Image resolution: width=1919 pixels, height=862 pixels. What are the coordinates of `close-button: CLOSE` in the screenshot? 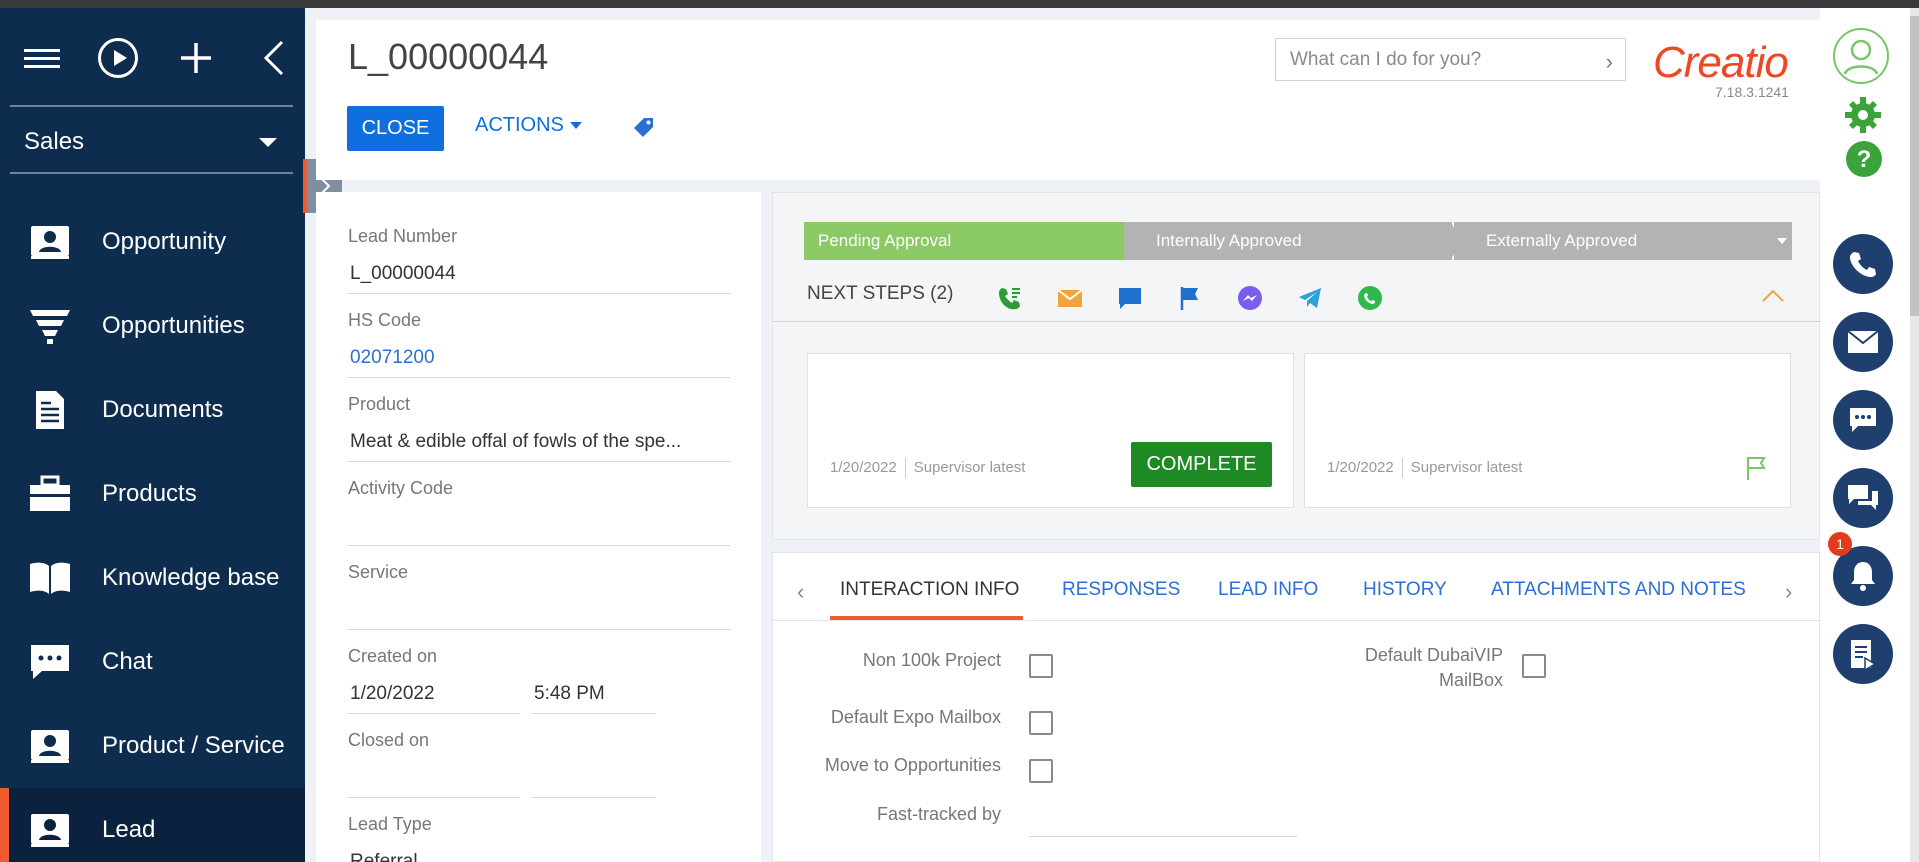 It's located at (395, 128).